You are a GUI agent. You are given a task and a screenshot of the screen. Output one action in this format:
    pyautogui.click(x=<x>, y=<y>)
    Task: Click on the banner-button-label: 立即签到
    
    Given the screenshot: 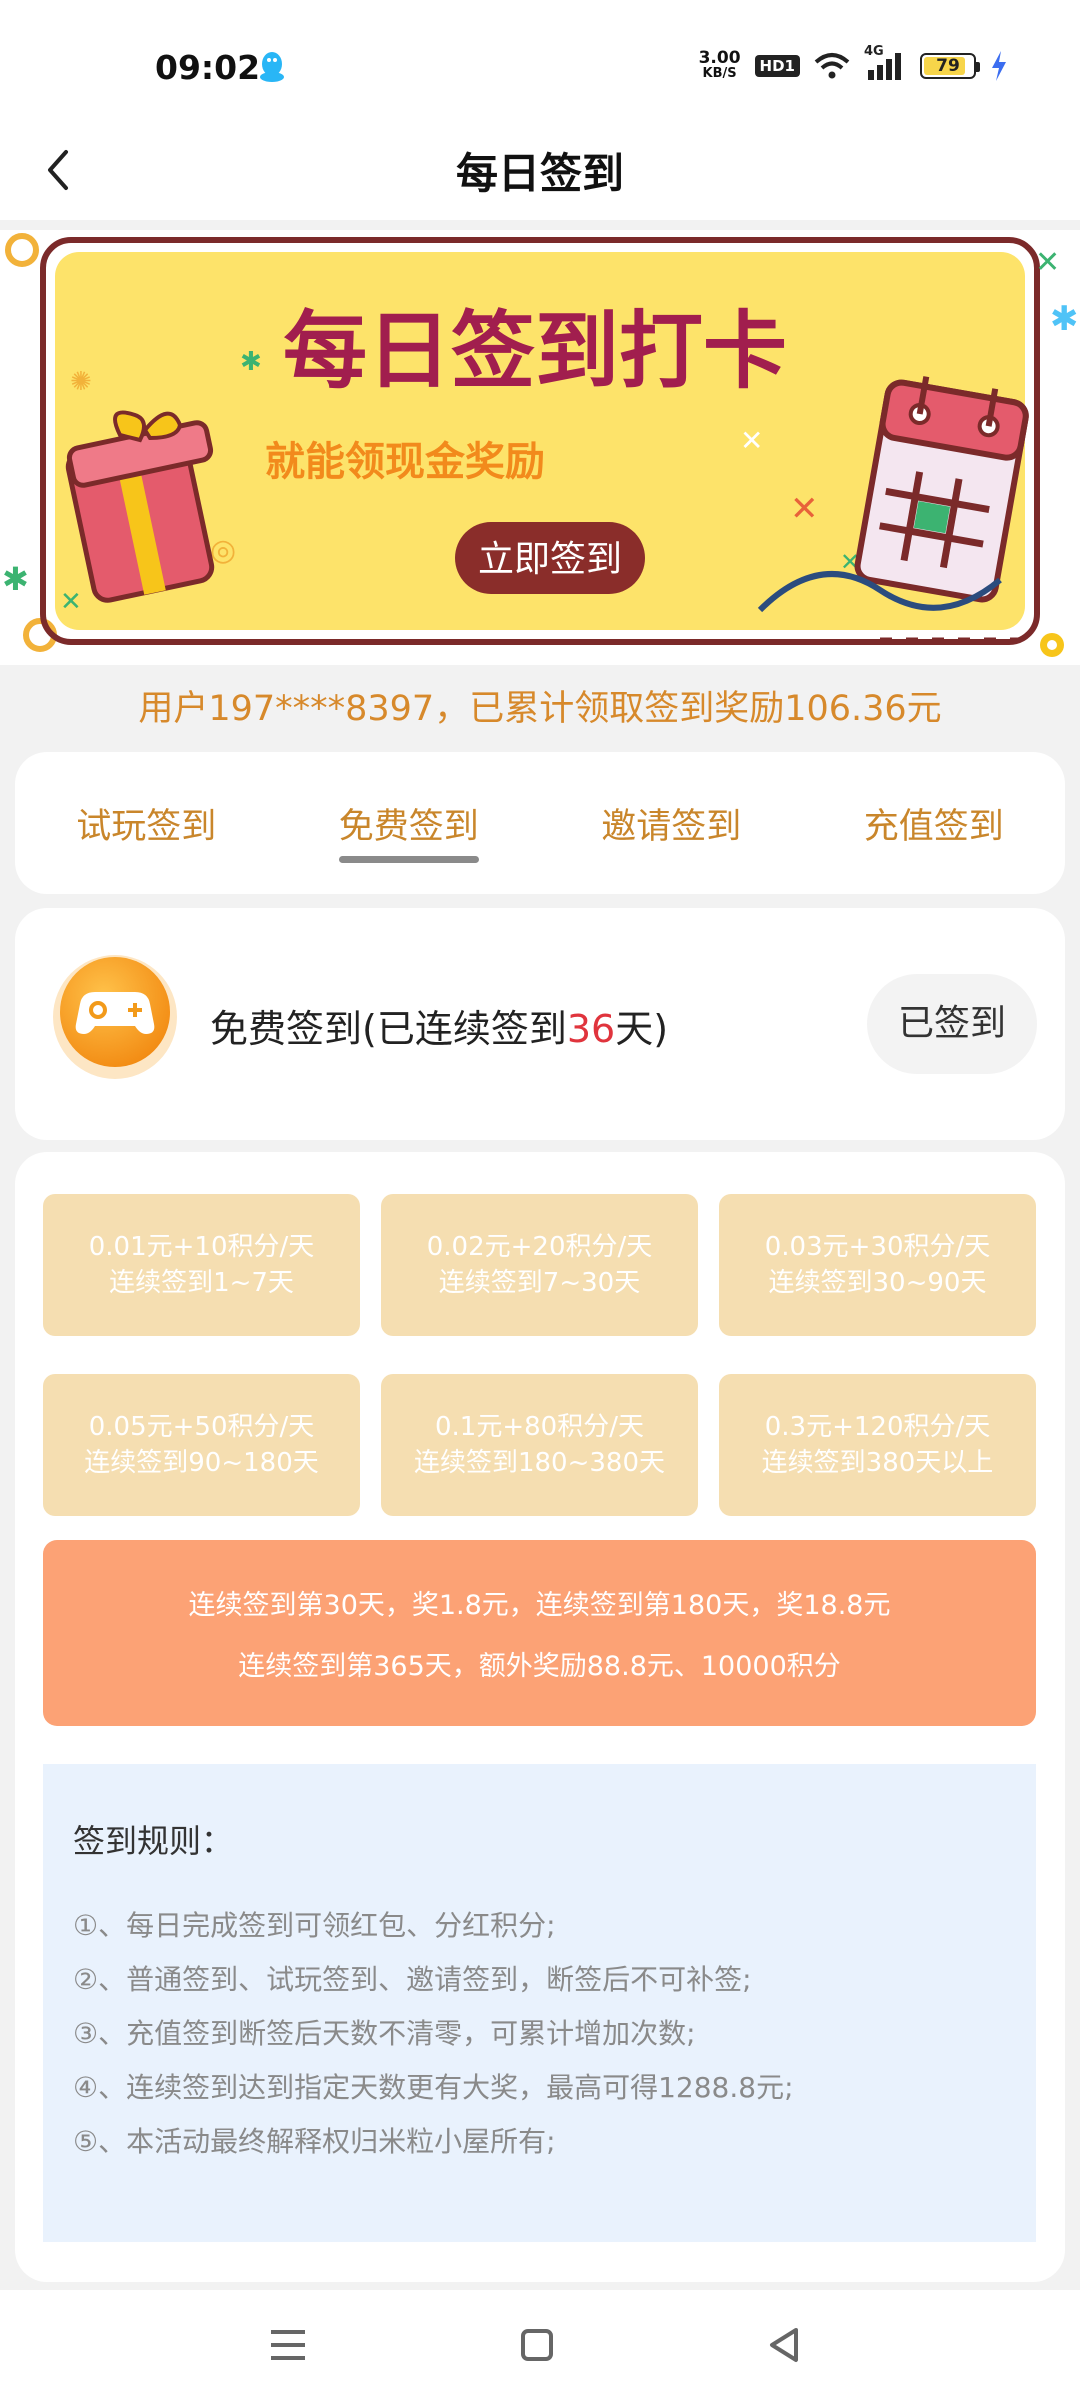 What is the action you would take?
    pyautogui.click(x=550, y=559)
    